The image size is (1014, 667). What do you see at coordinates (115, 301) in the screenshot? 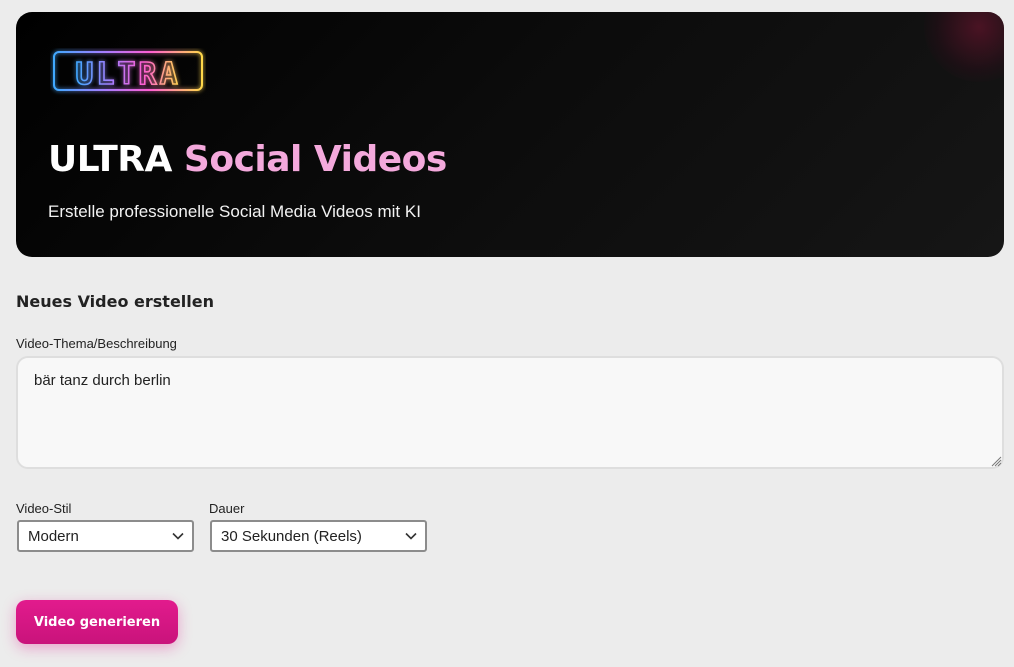
I see `form-heading: Neues Video erstellen` at bounding box center [115, 301].